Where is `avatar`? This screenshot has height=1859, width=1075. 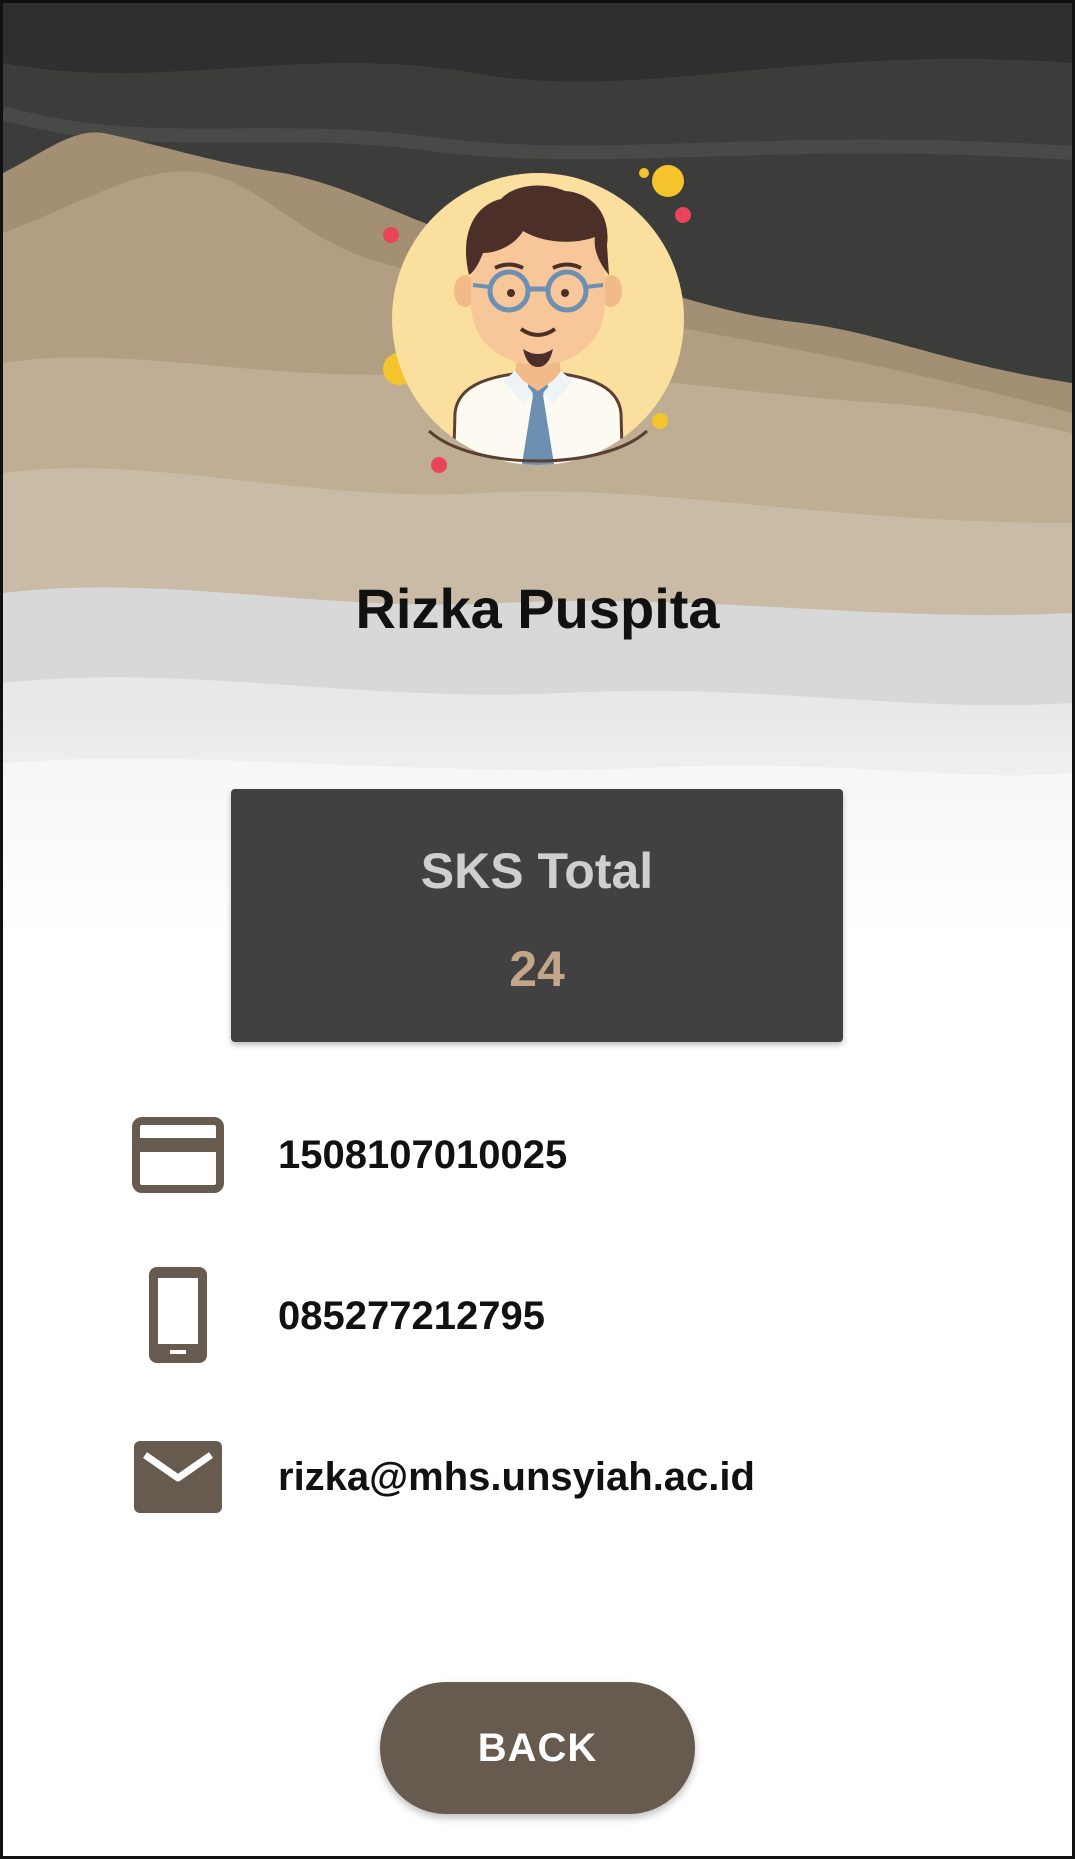
avatar is located at coordinates (537, 319).